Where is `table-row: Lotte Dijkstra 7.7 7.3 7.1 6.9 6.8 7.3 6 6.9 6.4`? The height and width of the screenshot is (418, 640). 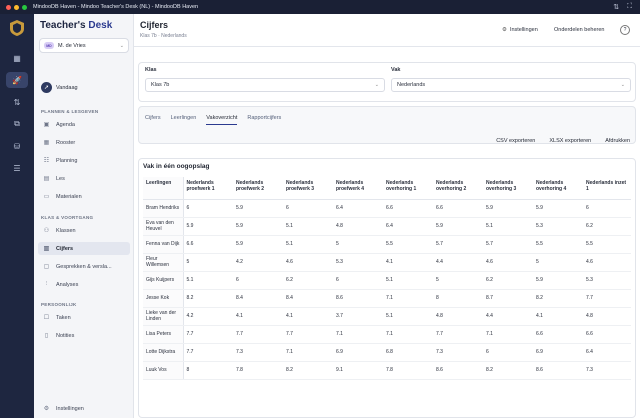 table-row: Lotte Dijkstra 7.7 7.3 7.1 6.9 6.8 7.3 6 6.9 6.4 is located at coordinates (387, 352).